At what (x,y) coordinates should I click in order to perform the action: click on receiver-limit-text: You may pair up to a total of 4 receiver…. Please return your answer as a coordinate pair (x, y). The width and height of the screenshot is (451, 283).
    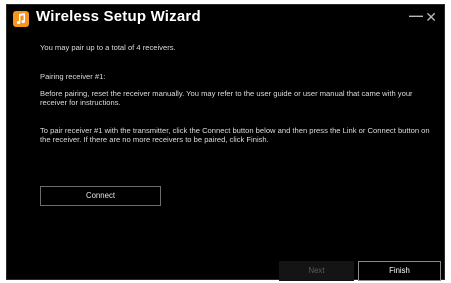
    Looking at the image, I should click on (108, 47).